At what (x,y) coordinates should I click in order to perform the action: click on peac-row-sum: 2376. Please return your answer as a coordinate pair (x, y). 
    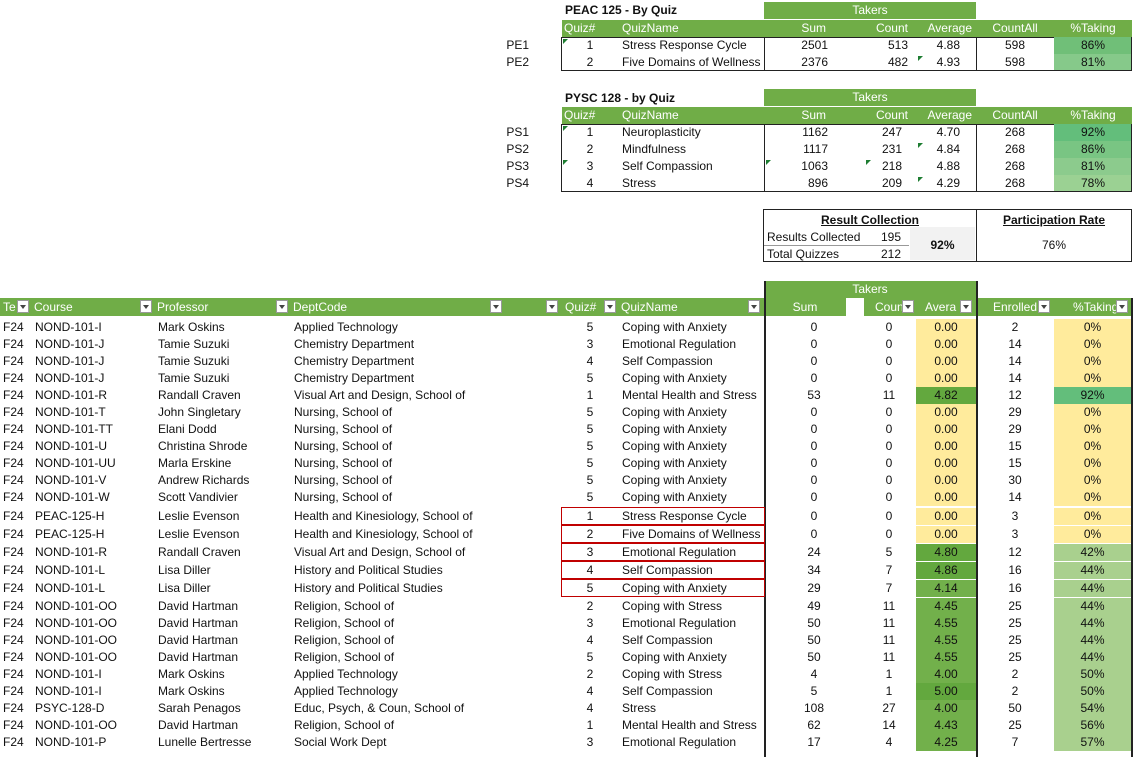
    Looking at the image, I should click on (814, 62).